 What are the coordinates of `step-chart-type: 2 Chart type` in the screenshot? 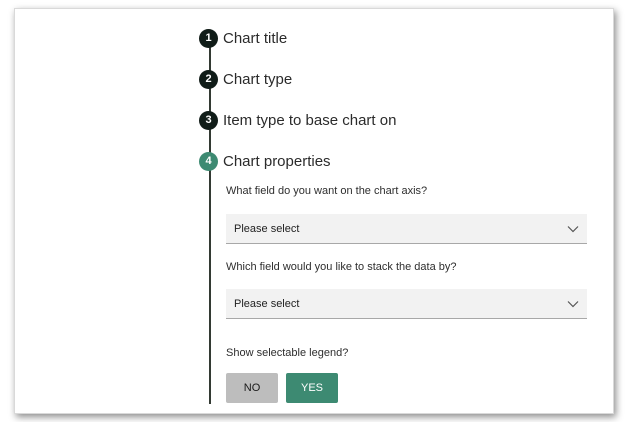 It's located at (245, 79).